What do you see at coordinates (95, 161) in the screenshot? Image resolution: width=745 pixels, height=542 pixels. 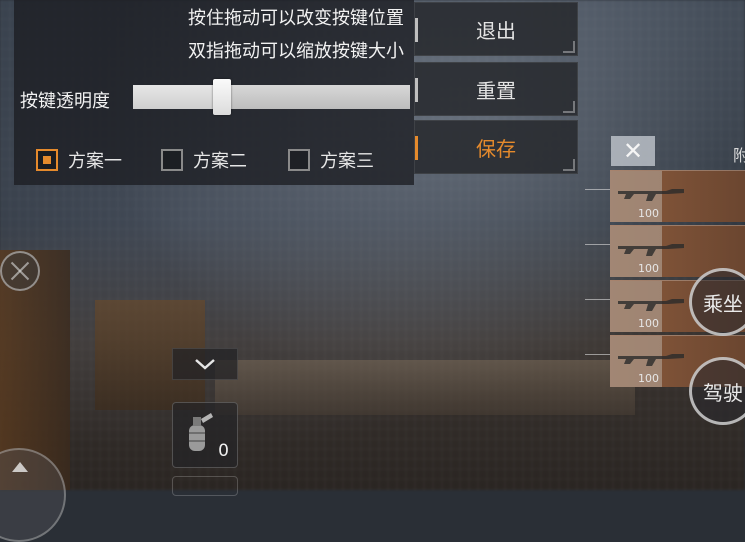 I see `scheme-1-label: 方案一` at bounding box center [95, 161].